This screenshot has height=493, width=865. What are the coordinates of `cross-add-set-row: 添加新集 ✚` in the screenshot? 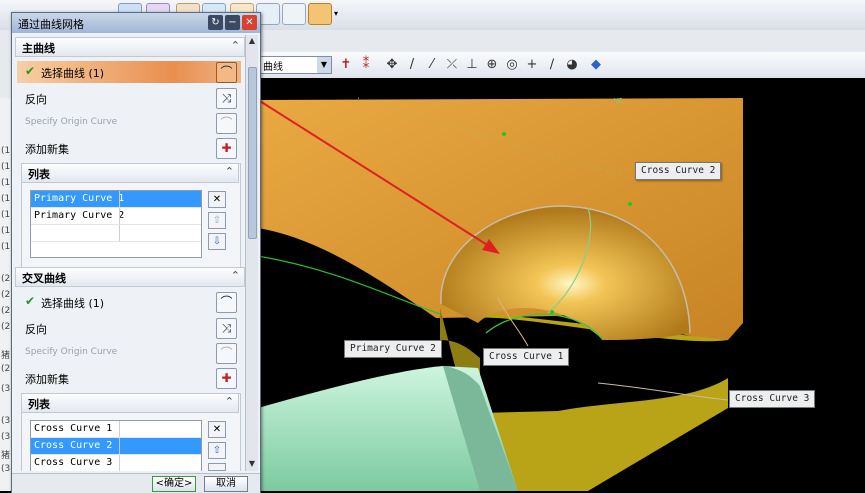 It's located at (129, 378).